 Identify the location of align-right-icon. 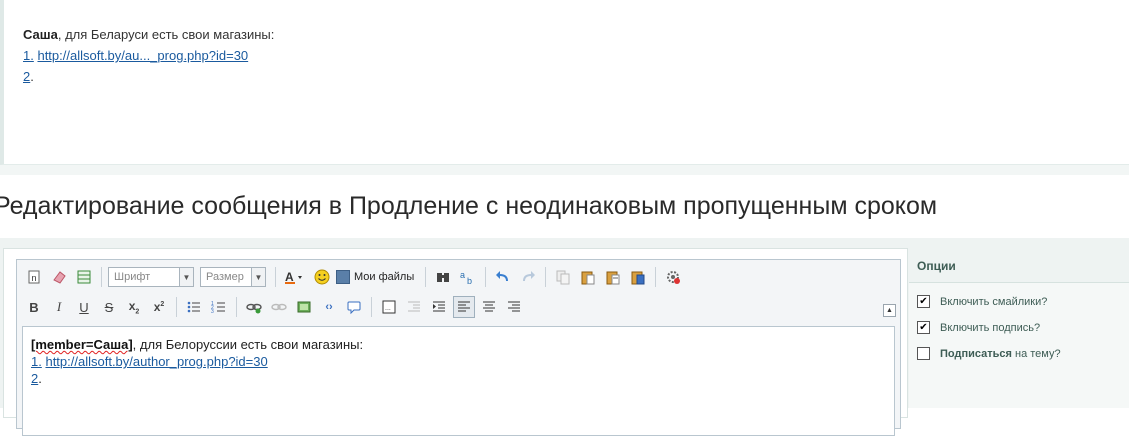
(514, 307).